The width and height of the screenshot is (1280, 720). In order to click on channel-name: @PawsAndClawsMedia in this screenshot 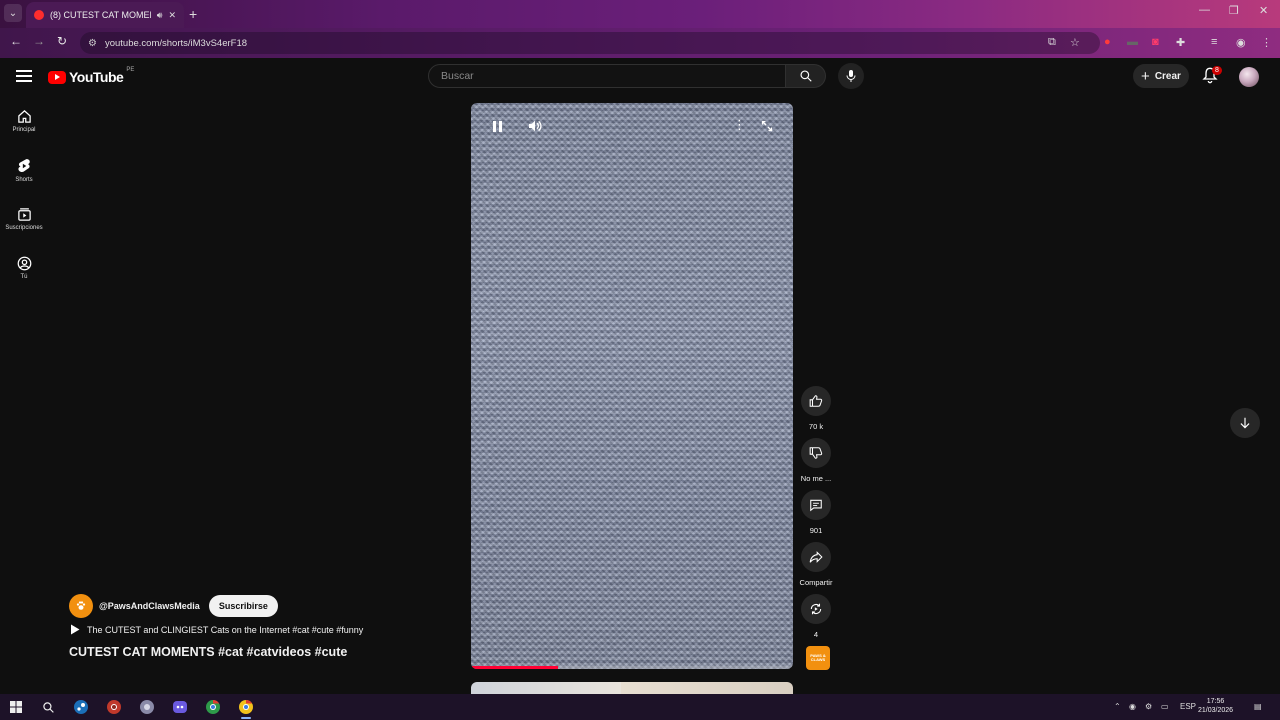, I will do `click(149, 606)`.